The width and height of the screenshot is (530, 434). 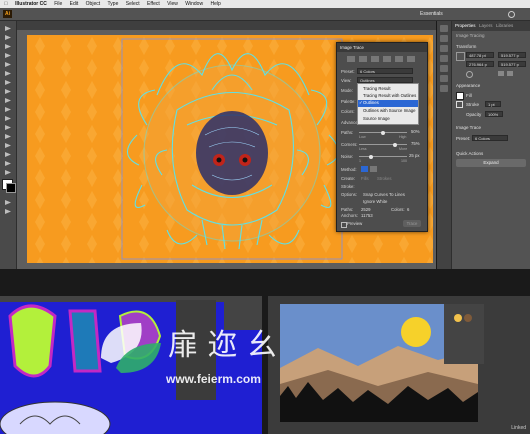 What do you see at coordinates (444, 48) in the screenshot?
I see `brushes-panel-icon` at bounding box center [444, 48].